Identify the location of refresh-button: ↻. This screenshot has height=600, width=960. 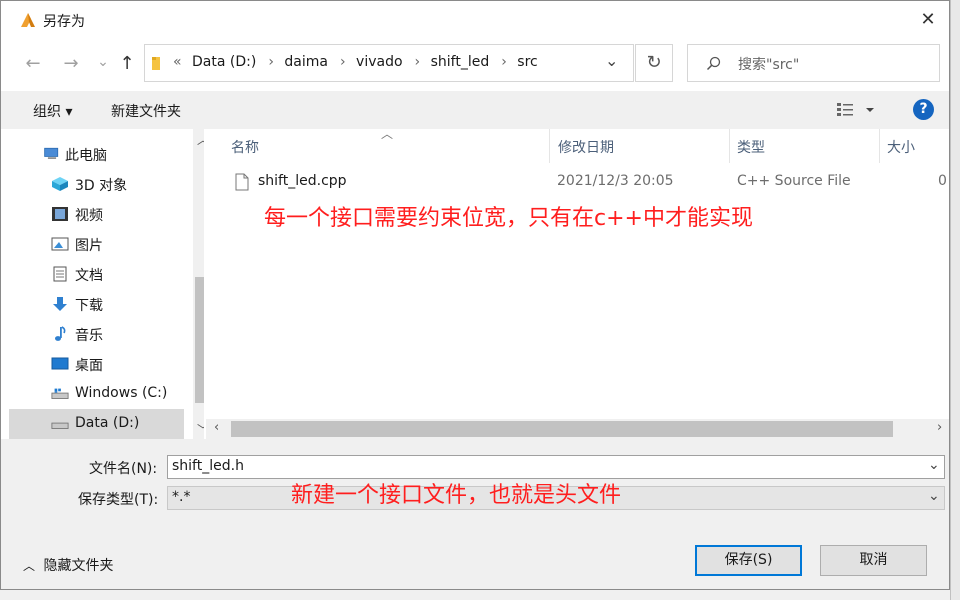
(654, 63).